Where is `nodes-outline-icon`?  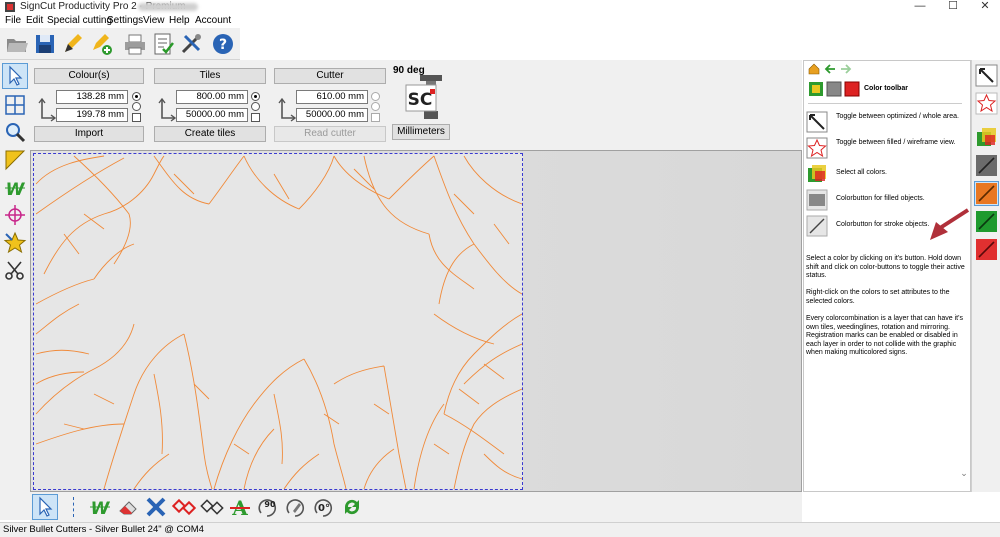 nodes-outline-icon is located at coordinates (212, 507).